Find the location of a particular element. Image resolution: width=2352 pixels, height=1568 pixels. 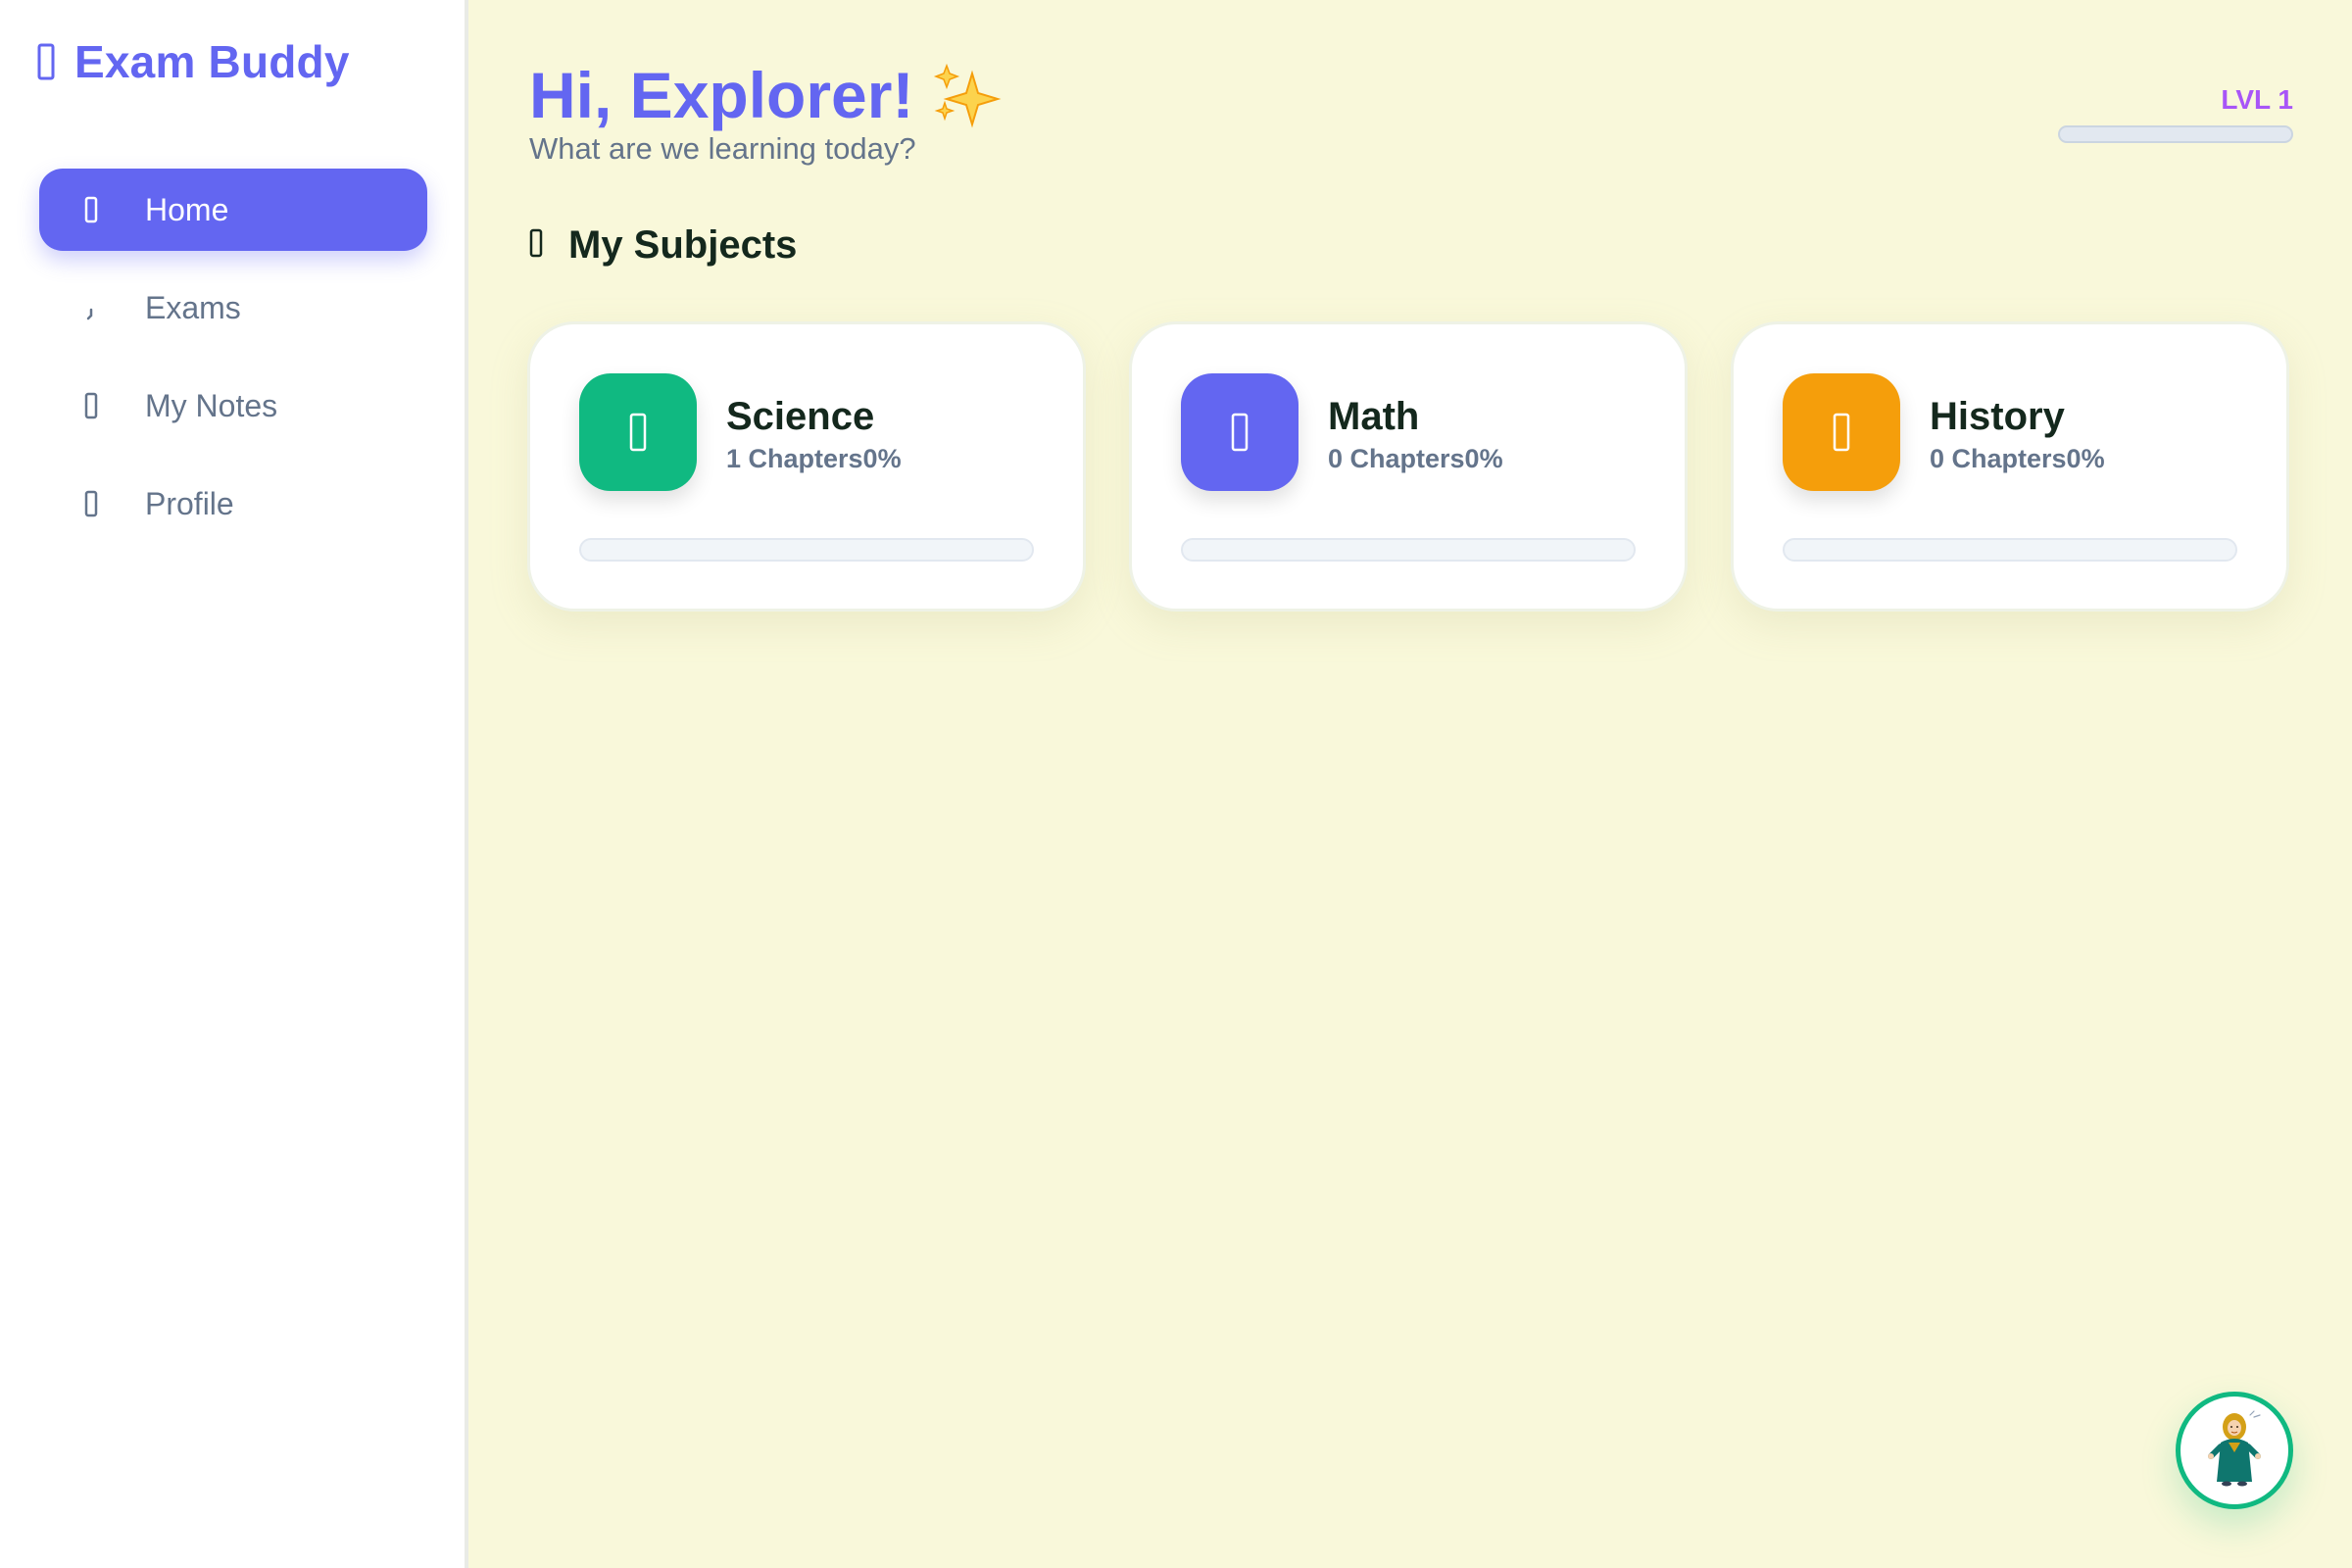

sidebar-item-label: Profile is located at coordinates (189, 503).